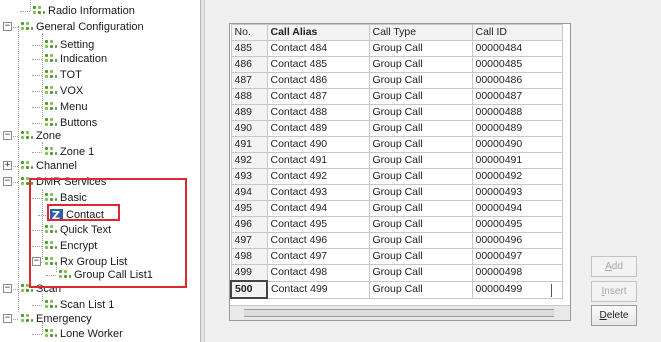 Image resolution: width=661 pixels, height=342 pixels. What do you see at coordinates (517, 176) in the screenshot?
I see `call-id-cell: 00000492` at bounding box center [517, 176].